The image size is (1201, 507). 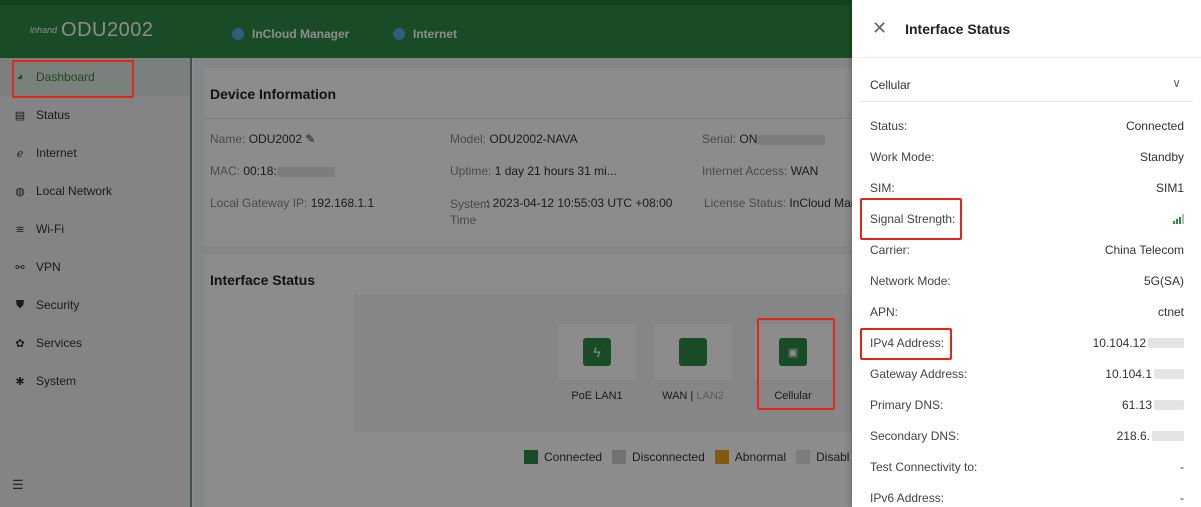 I want to click on detail-key: IPv6 Address:, so click(x=907, y=497).